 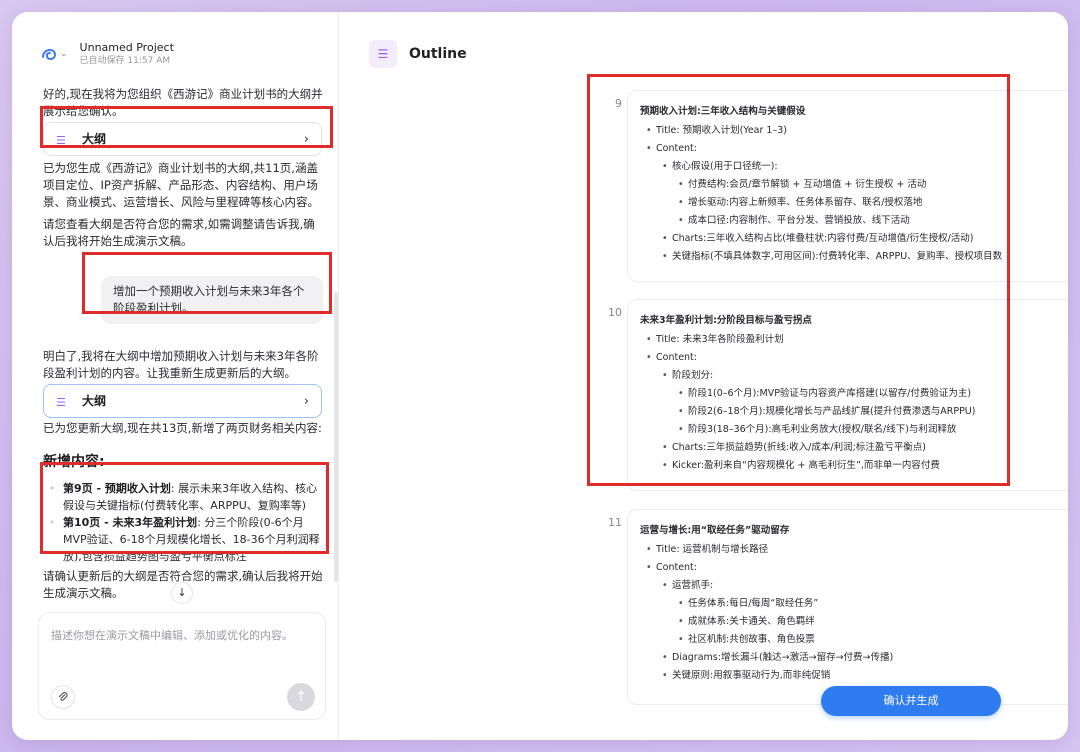 I want to click on swirl-logo-icon, so click(x=49, y=54).